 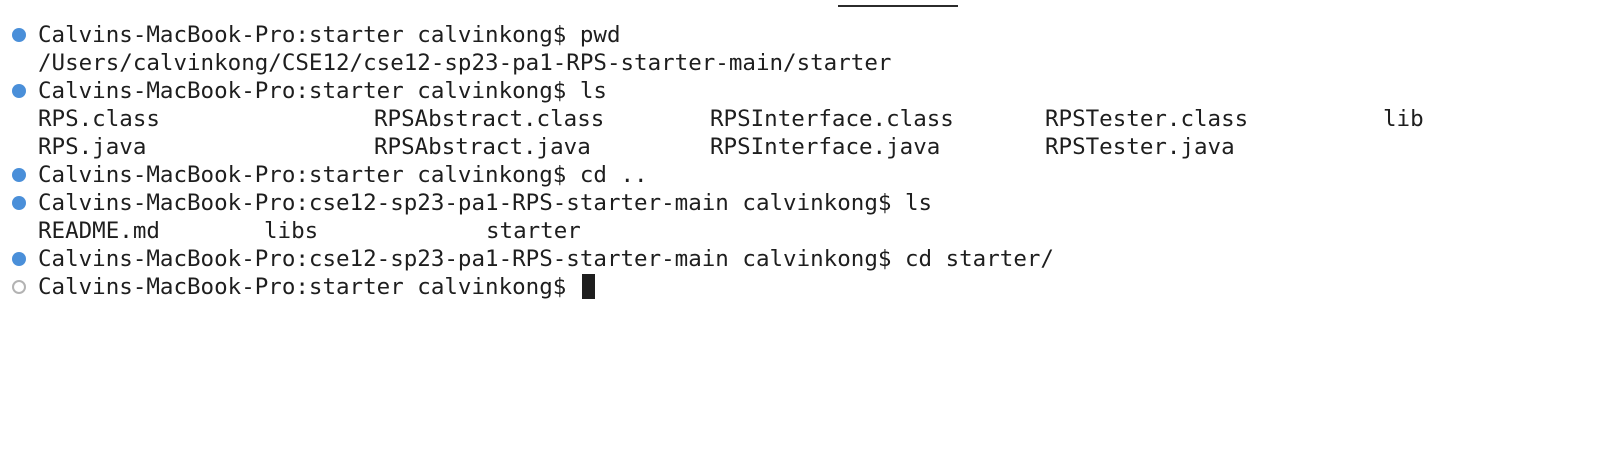 I want to click on file-name: libs, so click(x=291, y=231).